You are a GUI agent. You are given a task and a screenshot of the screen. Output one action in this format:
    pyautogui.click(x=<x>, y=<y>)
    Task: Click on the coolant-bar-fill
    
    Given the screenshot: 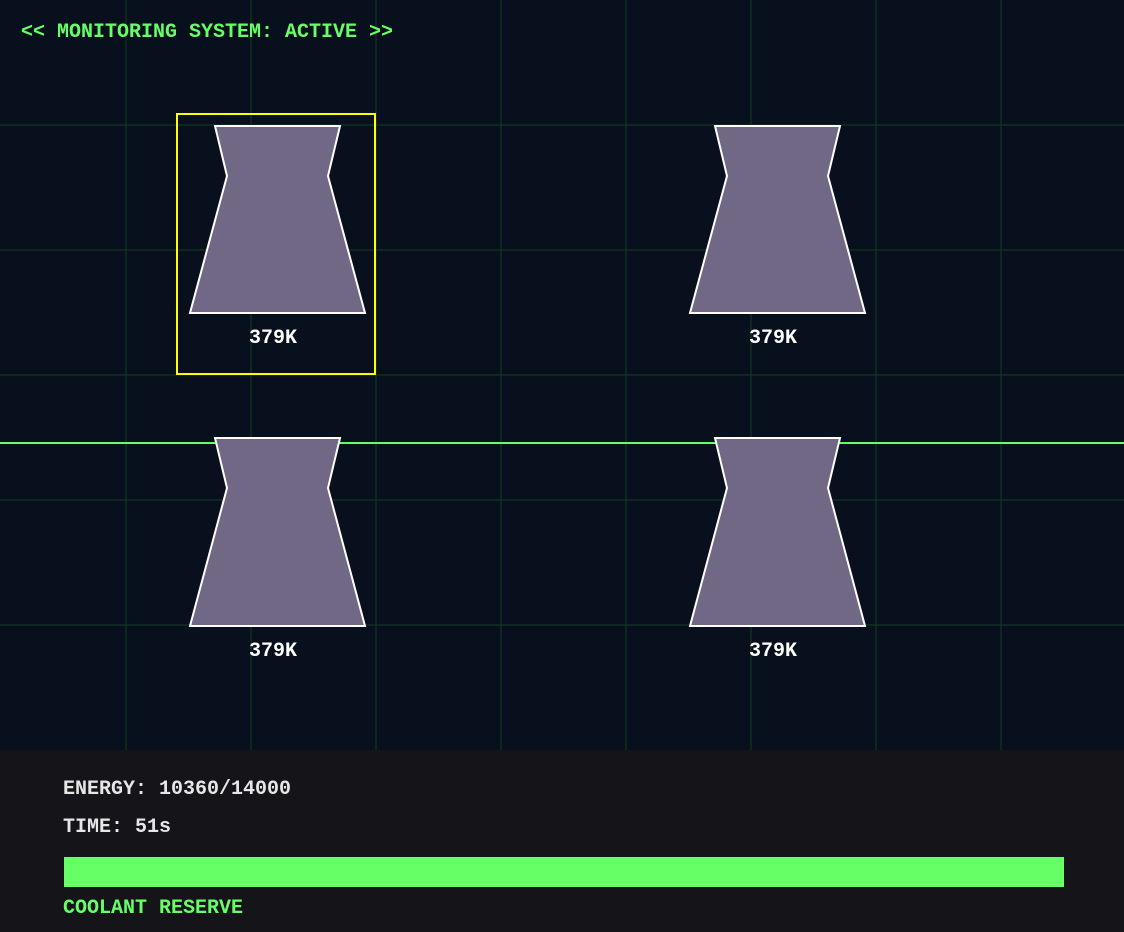 What is the action you would take?
    pyautogui.click(x=564, y=872)
    